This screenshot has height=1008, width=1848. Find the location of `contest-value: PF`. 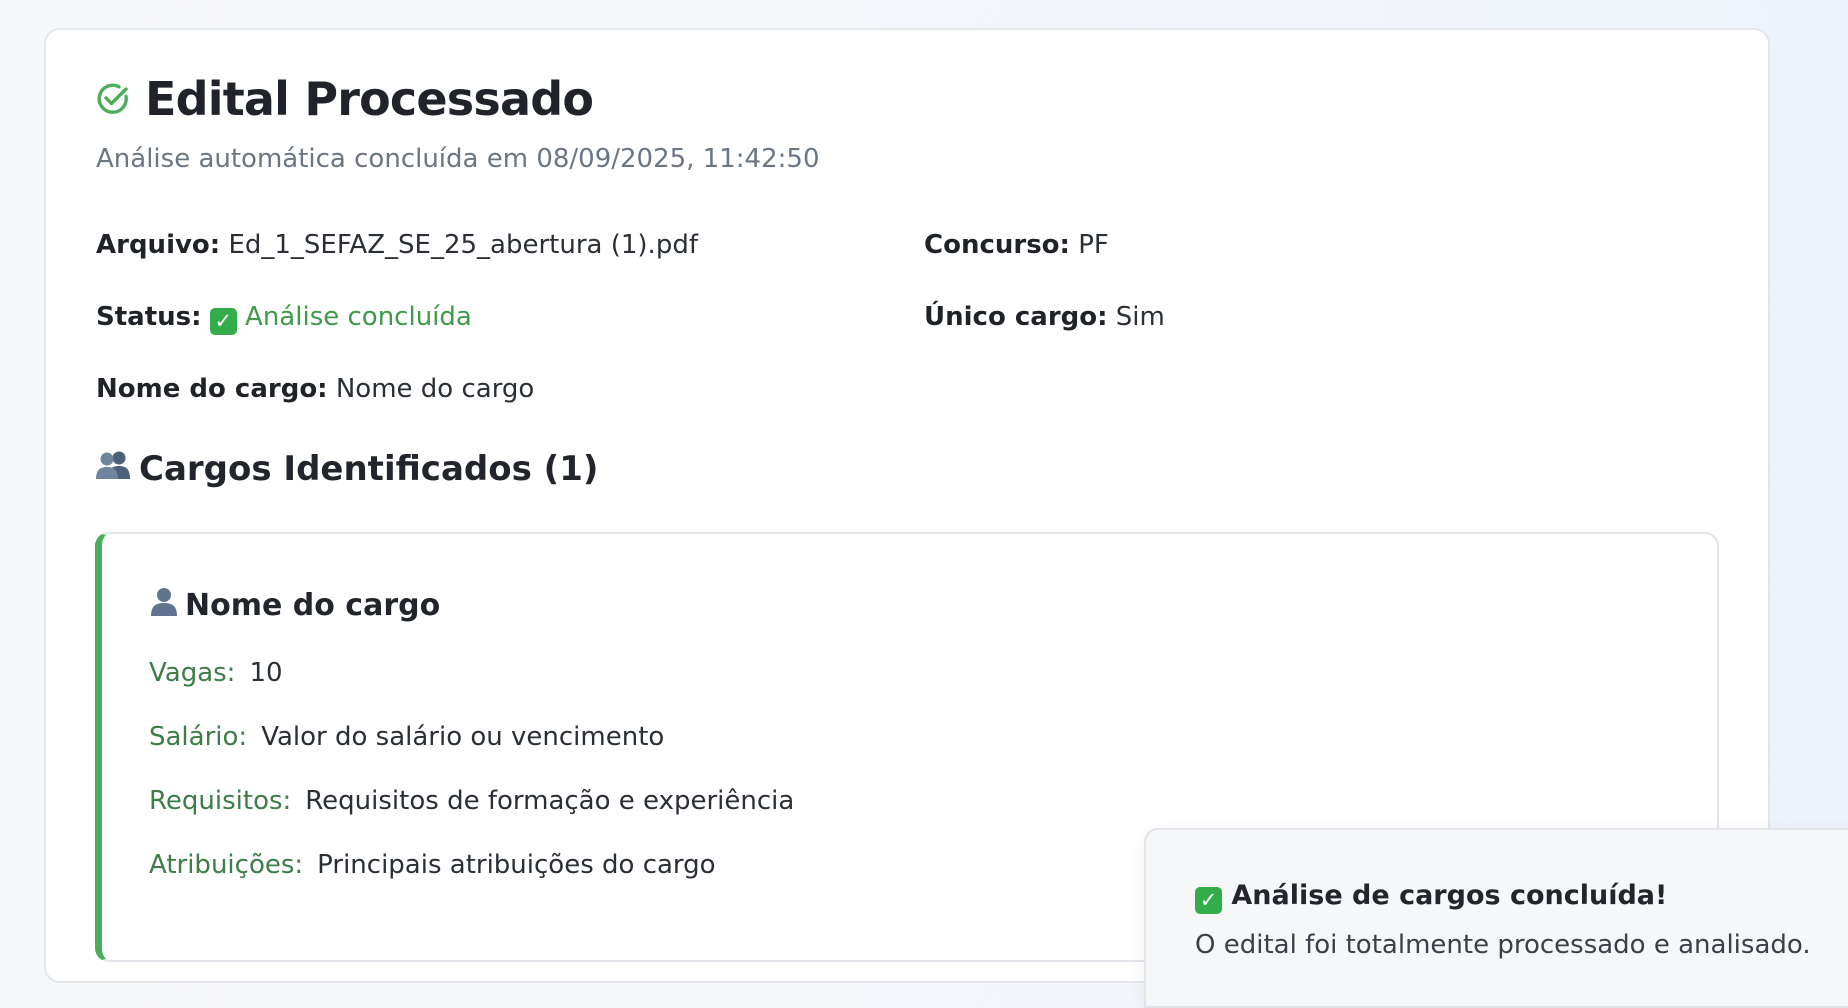

contest-value: PF is located at coordinates (1093, 245).